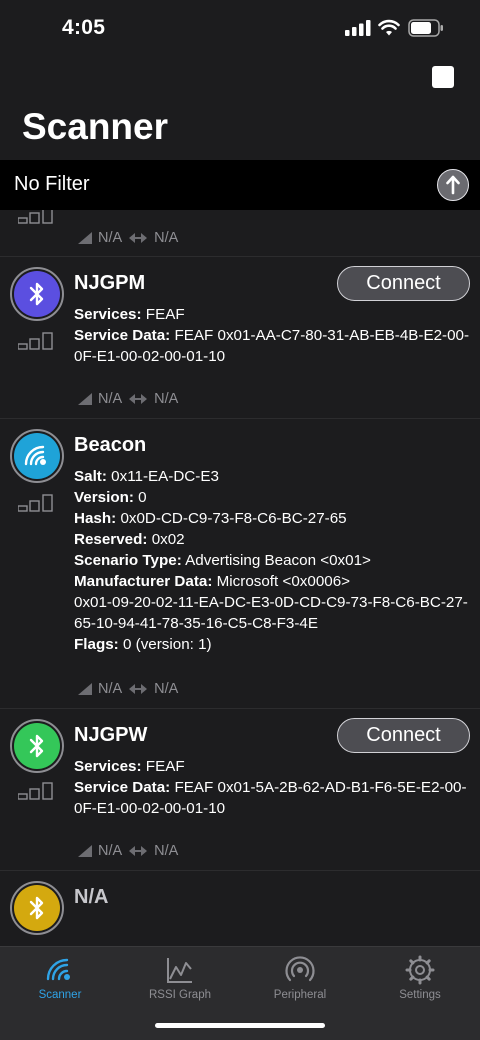  I want to click on graph-icon, so click(179, 970).